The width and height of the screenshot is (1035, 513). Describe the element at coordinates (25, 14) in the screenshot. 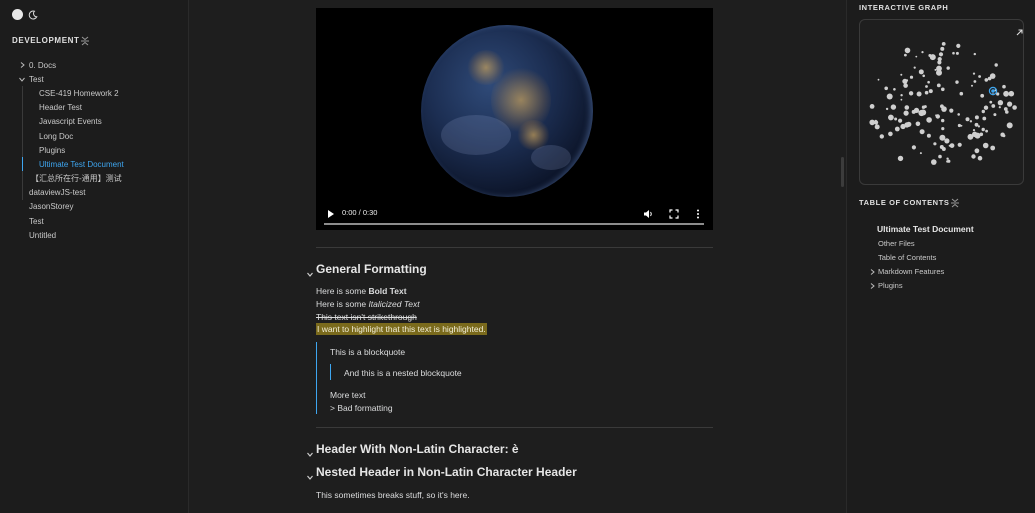

I see `theme-toggle` at that location.